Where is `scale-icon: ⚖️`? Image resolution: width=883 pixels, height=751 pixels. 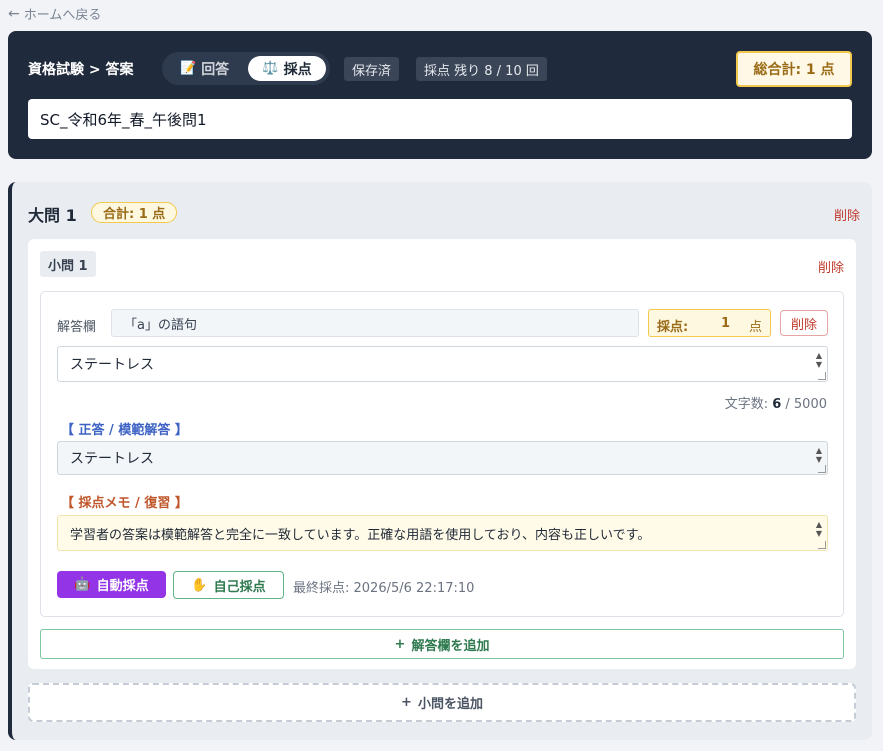 scale-icon: ⚖️ is located at coordinates (270, 68).